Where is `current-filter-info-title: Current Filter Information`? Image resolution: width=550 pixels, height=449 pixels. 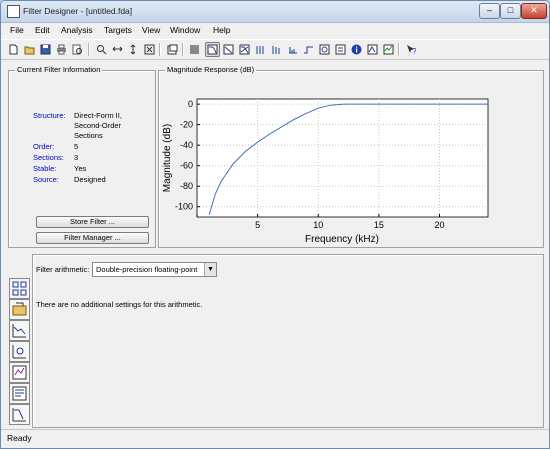
current-filter-info-title: Current Filter Information is located at coordinates (59, 69).